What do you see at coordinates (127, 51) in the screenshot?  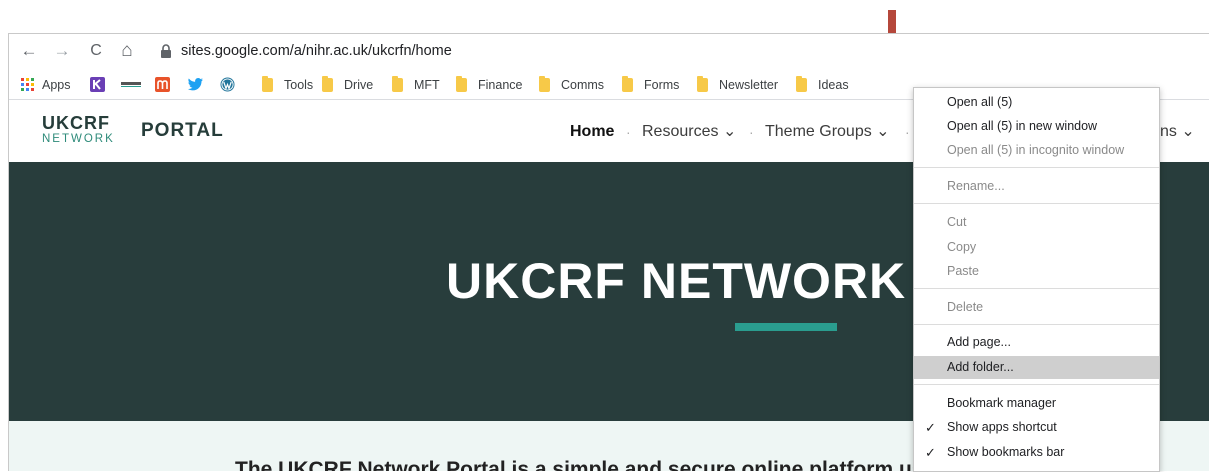 I see `home-button: ⌂` at bounding box center [127, 51].